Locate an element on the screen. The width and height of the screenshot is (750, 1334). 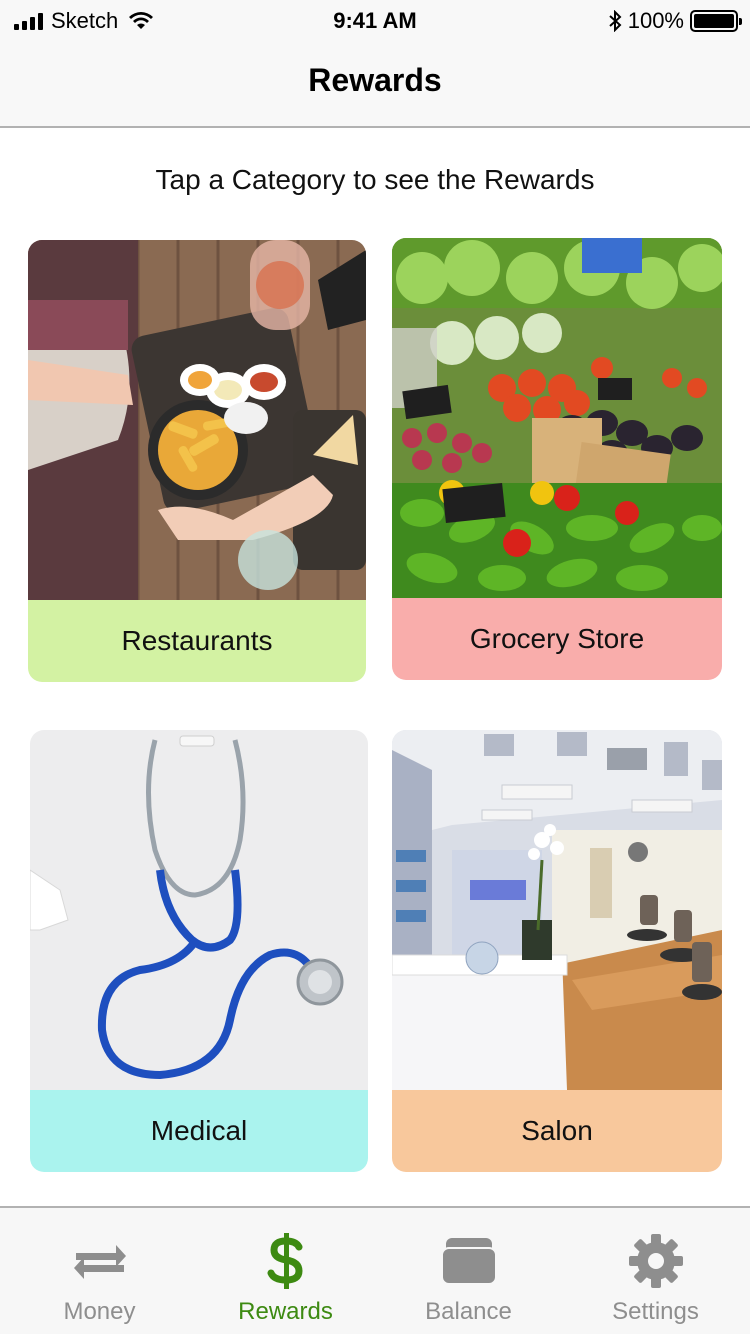
stethoscope-photo is located at coordinates (199, 910).